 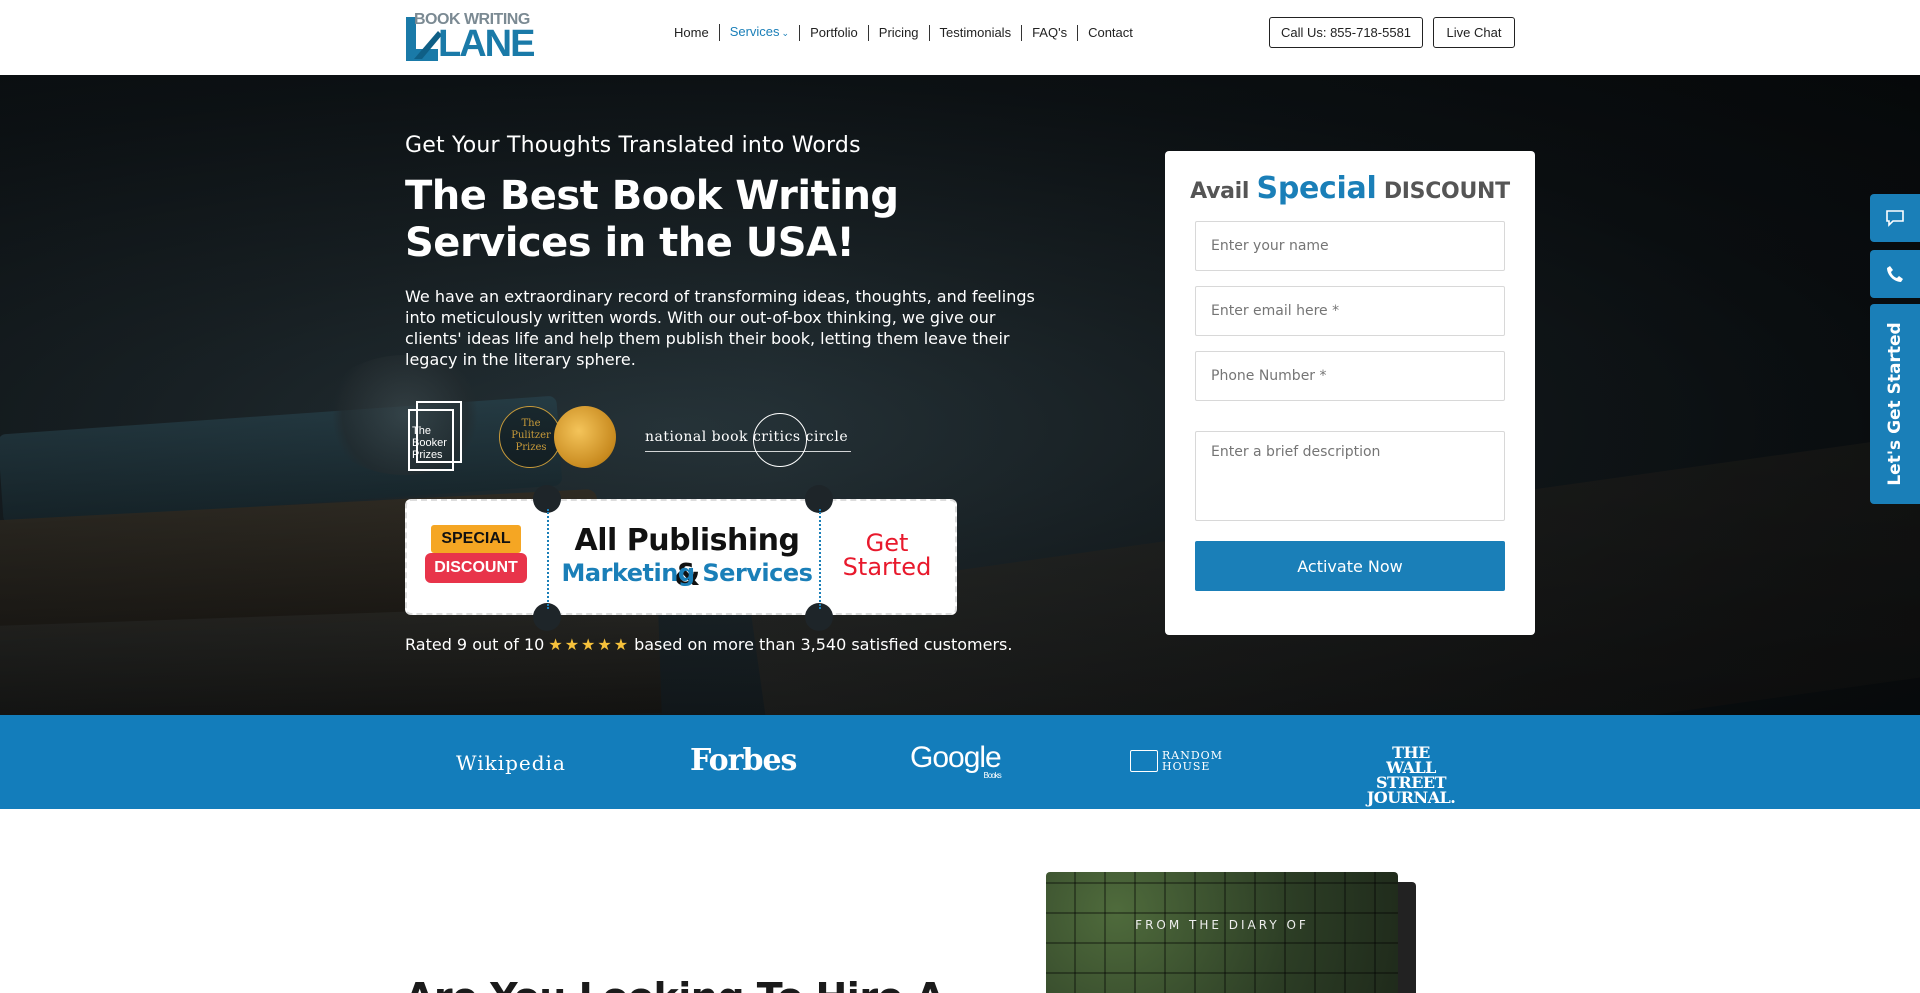 I want to click on section-title: Are You Looking To Hire A, so click(x=675, y=984).